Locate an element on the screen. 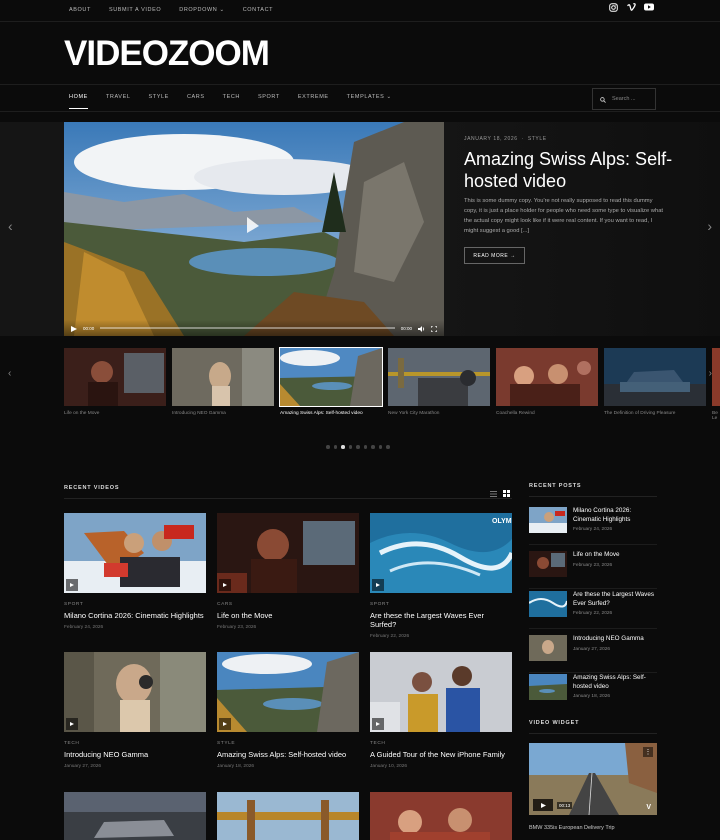  carousel-item: The Definition of Driving Pleasure is located at coordinates (655, 382).